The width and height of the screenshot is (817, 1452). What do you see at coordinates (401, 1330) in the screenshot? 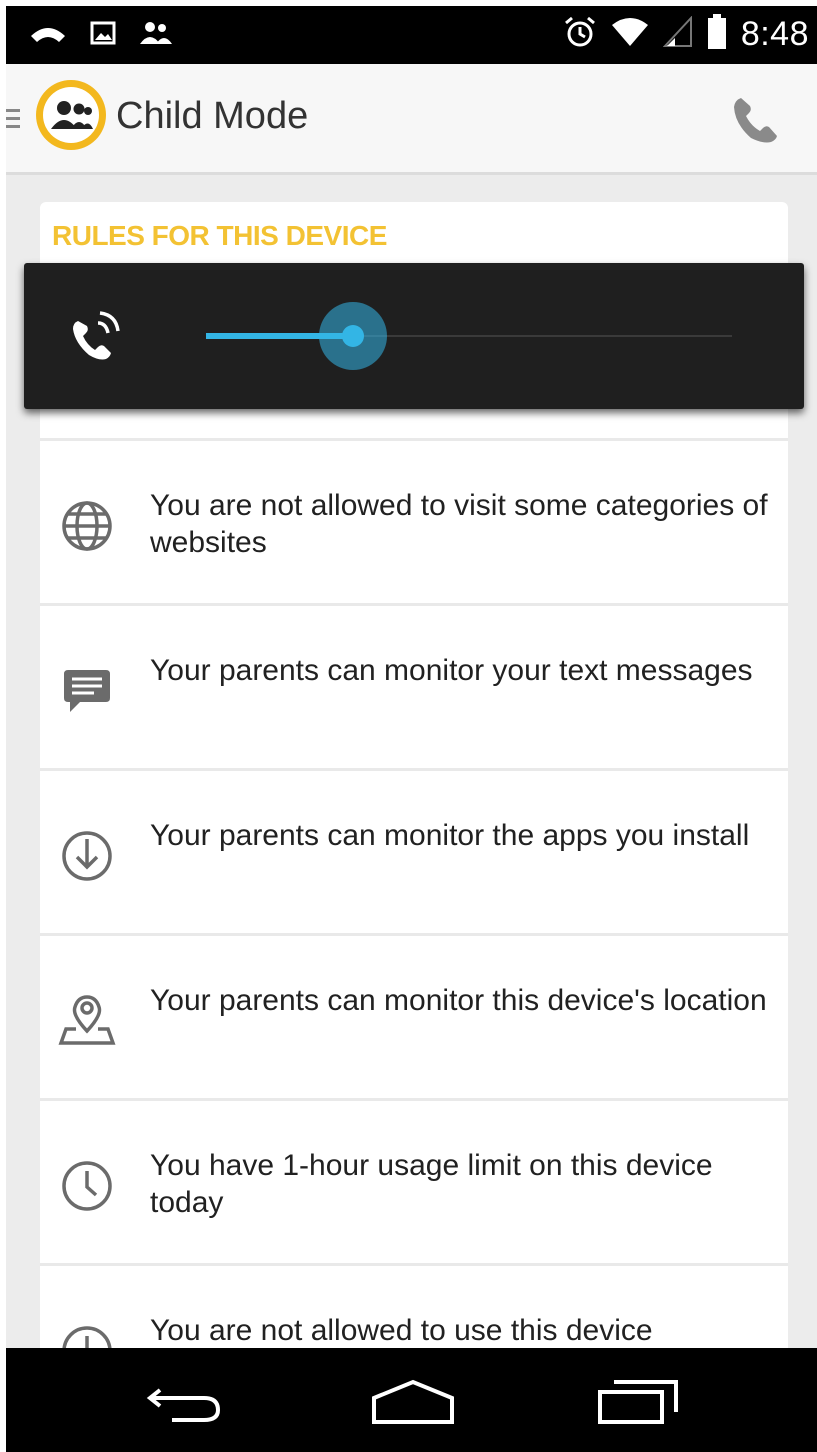
I see `rule-text: You are not allowed to use this device` at bounding box center [401, 1330].